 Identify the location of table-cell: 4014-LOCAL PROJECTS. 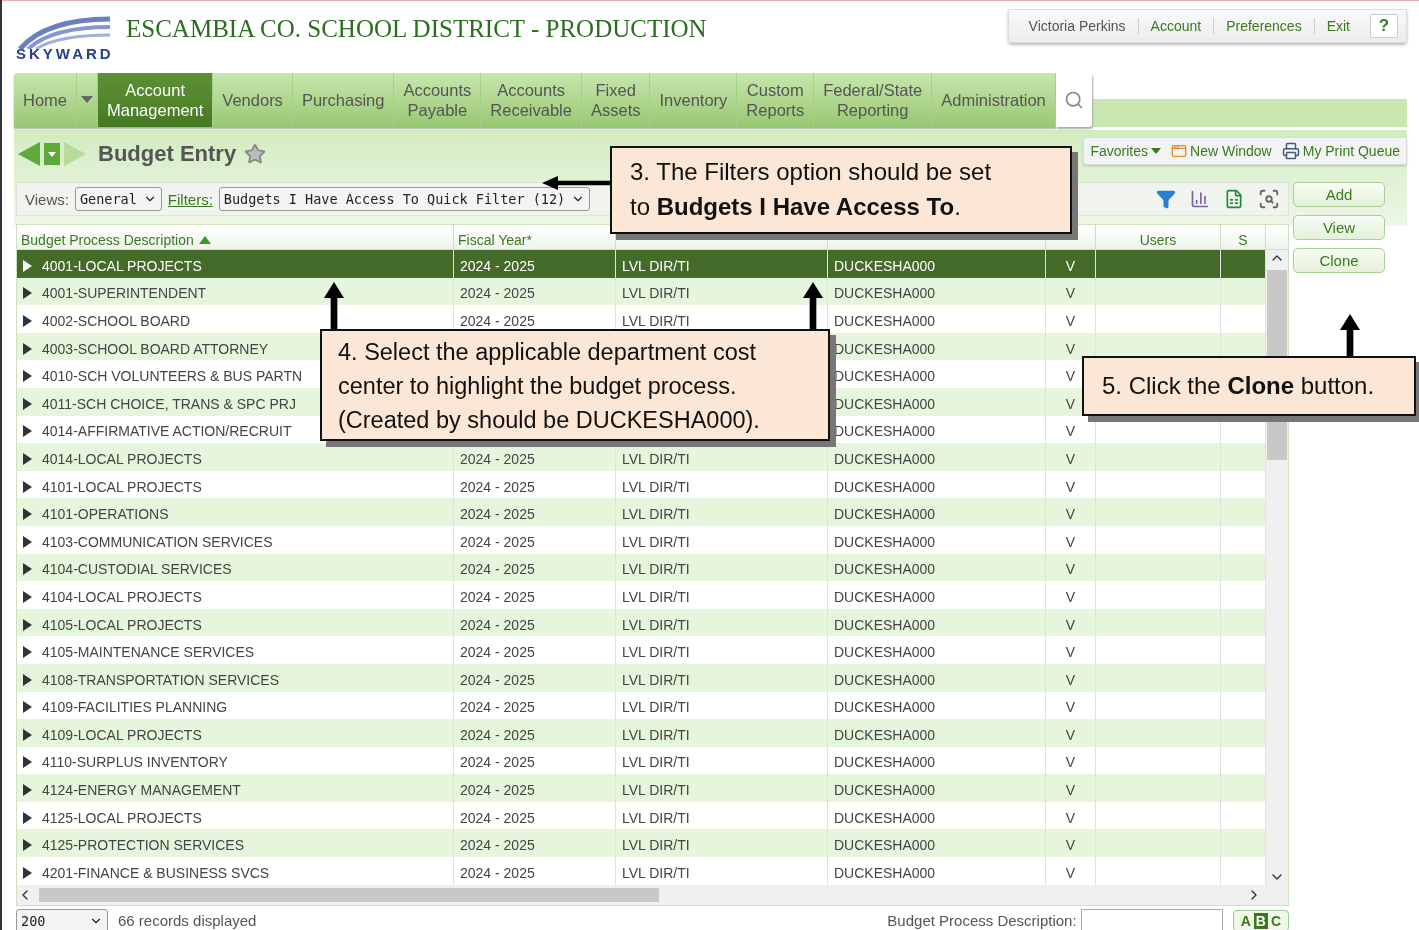
(122, 458).